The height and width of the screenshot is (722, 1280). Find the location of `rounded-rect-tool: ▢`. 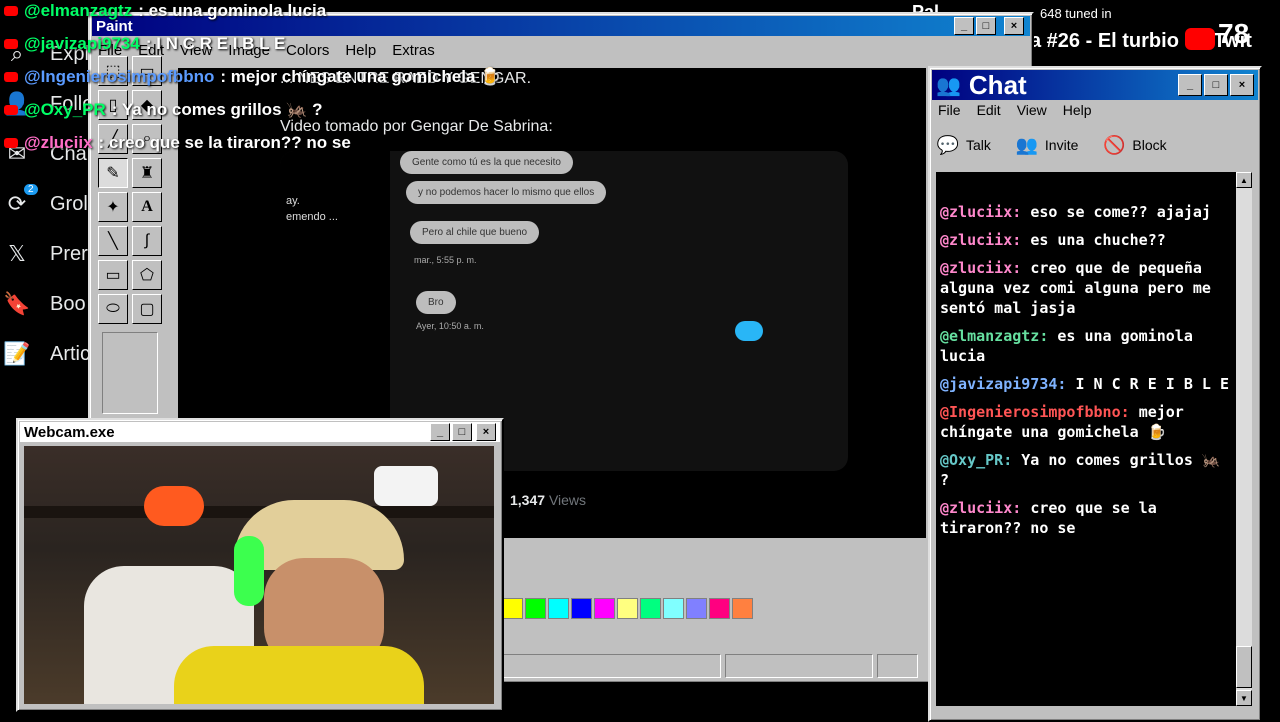

rounded-rect-tool: ▢ is located at coordinates (147, 309).